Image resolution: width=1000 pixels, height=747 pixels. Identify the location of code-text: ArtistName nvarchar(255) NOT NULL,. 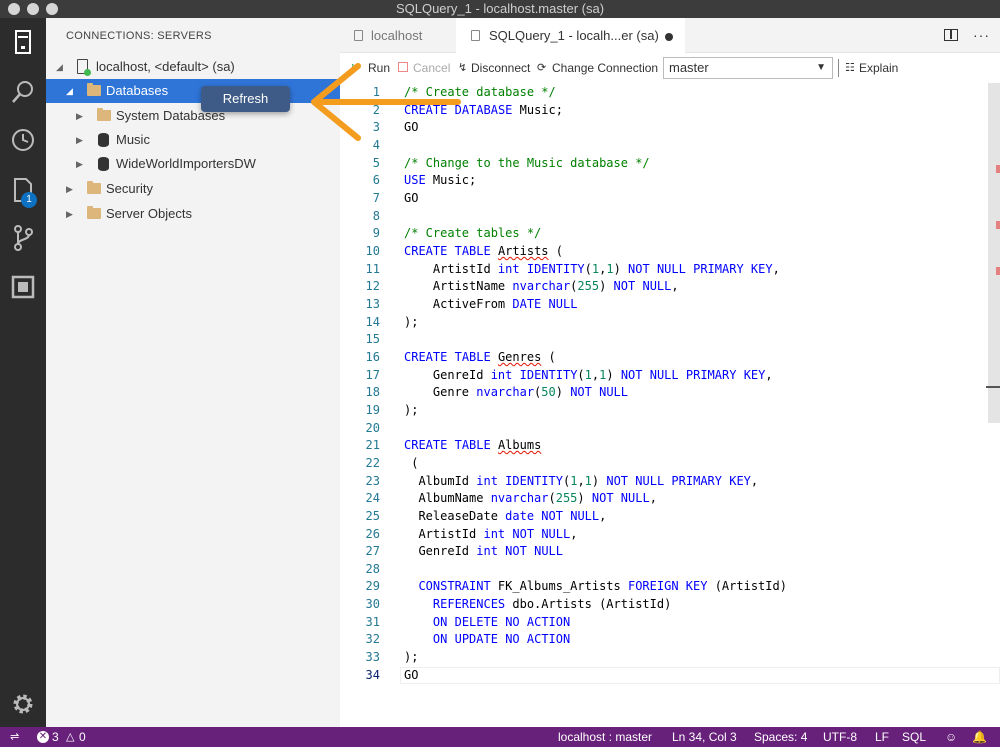
(541, 286).